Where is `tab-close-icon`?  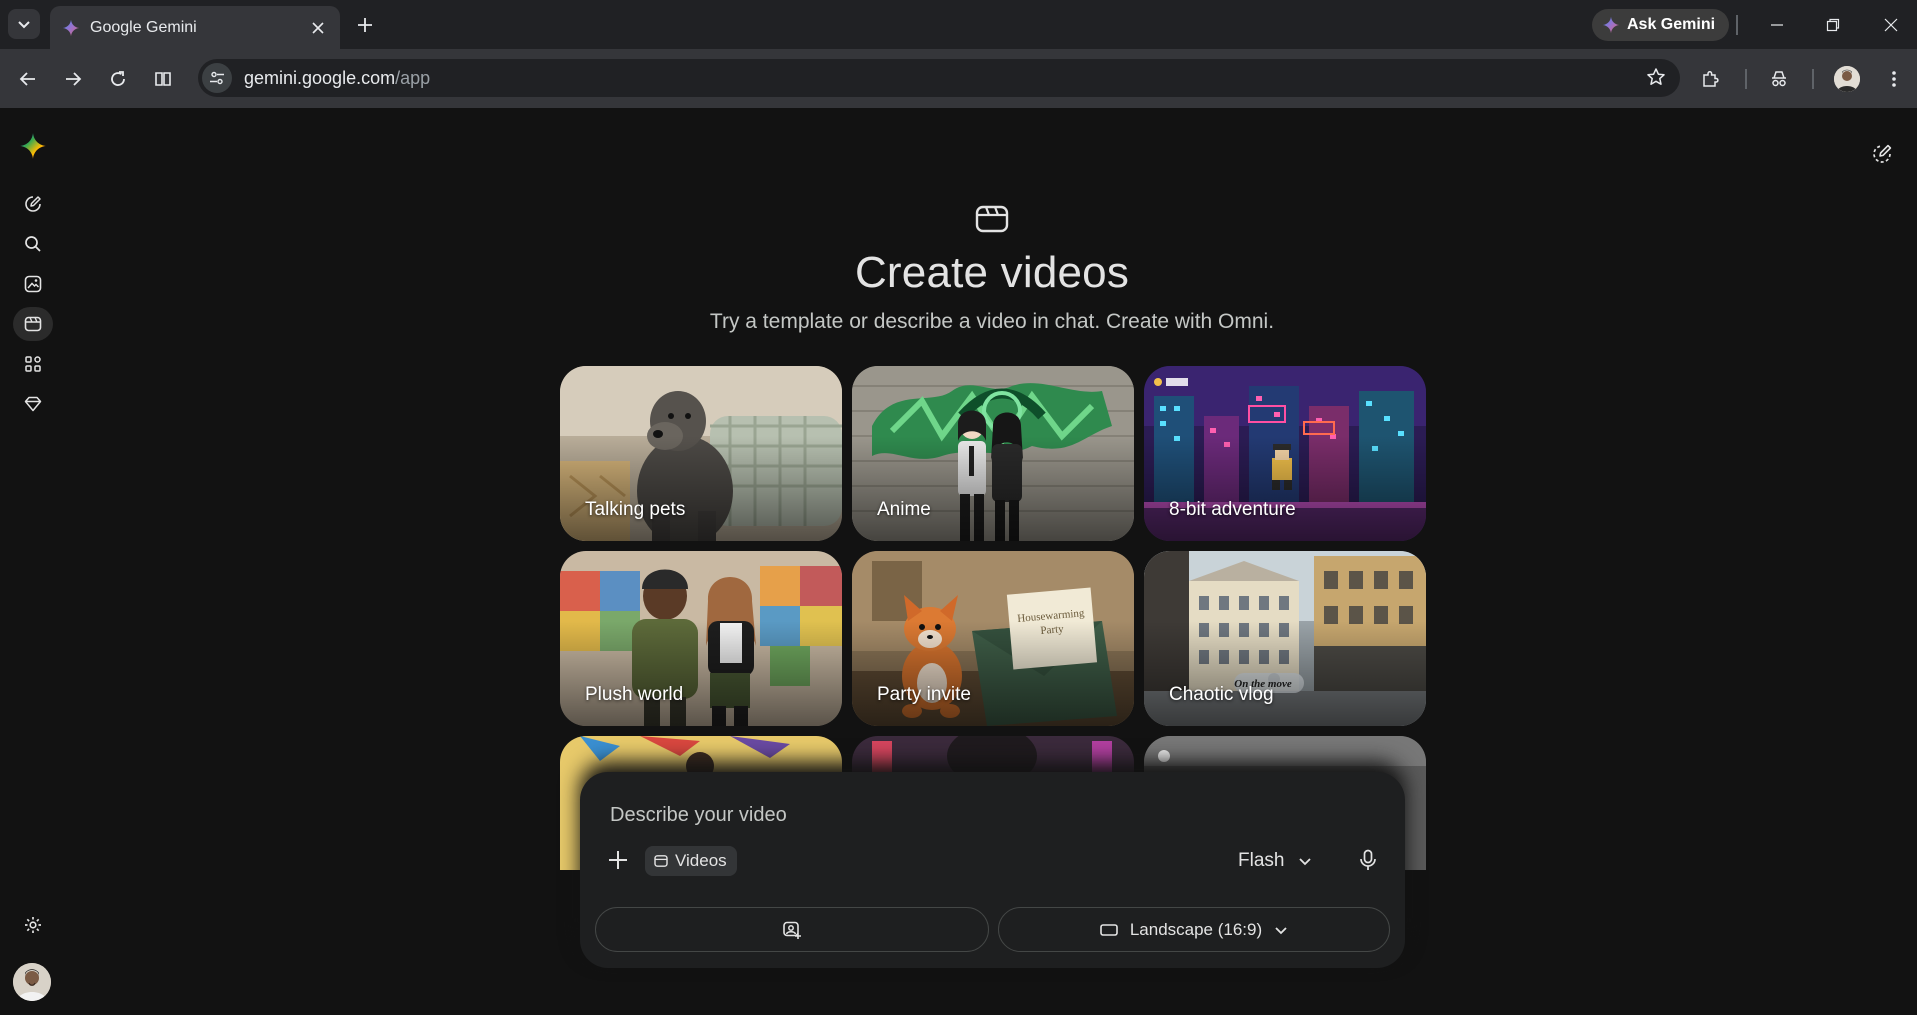
tab-close-icon is located at coordinates (318, 28).